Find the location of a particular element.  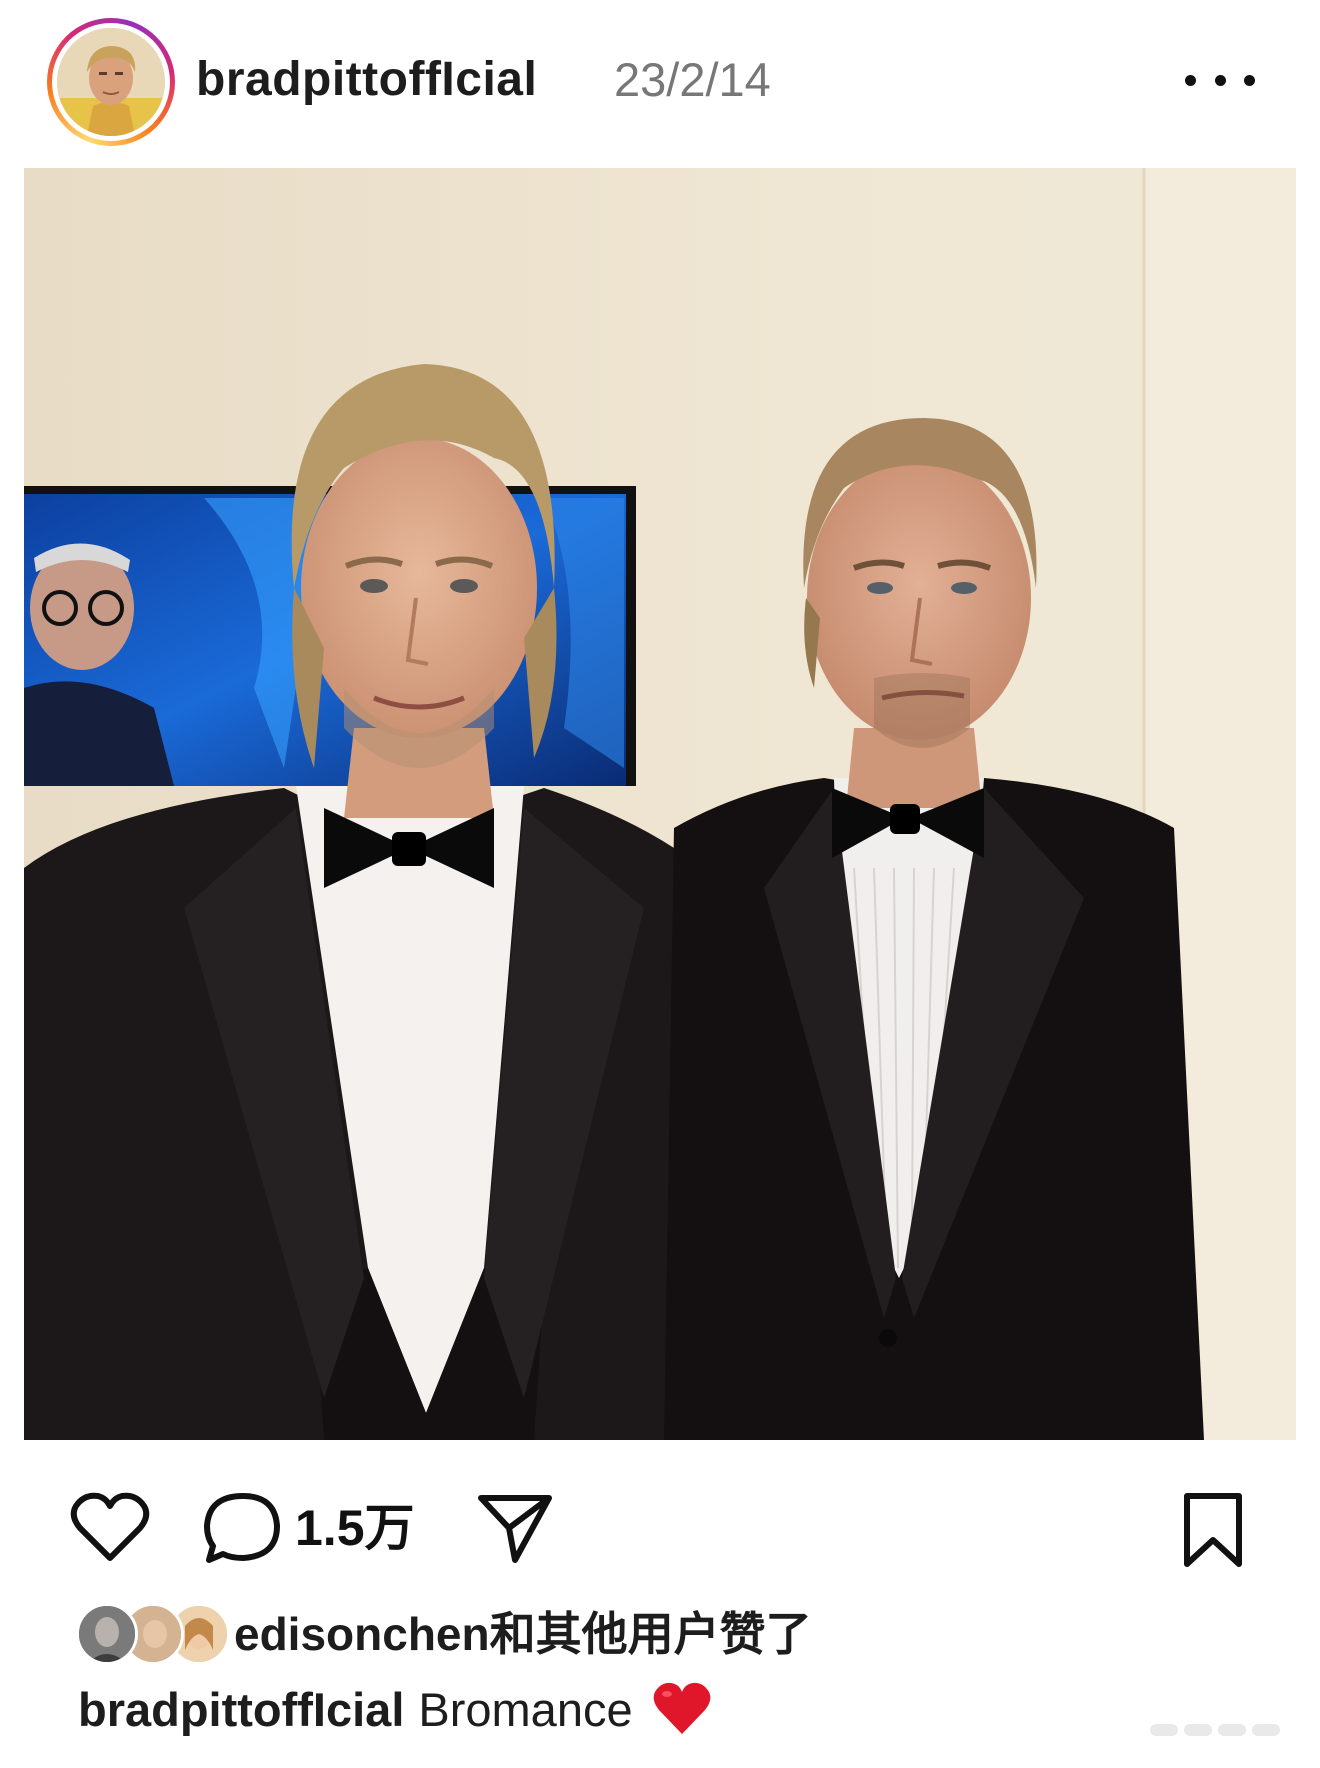

action-bar: 1.5万 is located at coordinates (660, 1525).